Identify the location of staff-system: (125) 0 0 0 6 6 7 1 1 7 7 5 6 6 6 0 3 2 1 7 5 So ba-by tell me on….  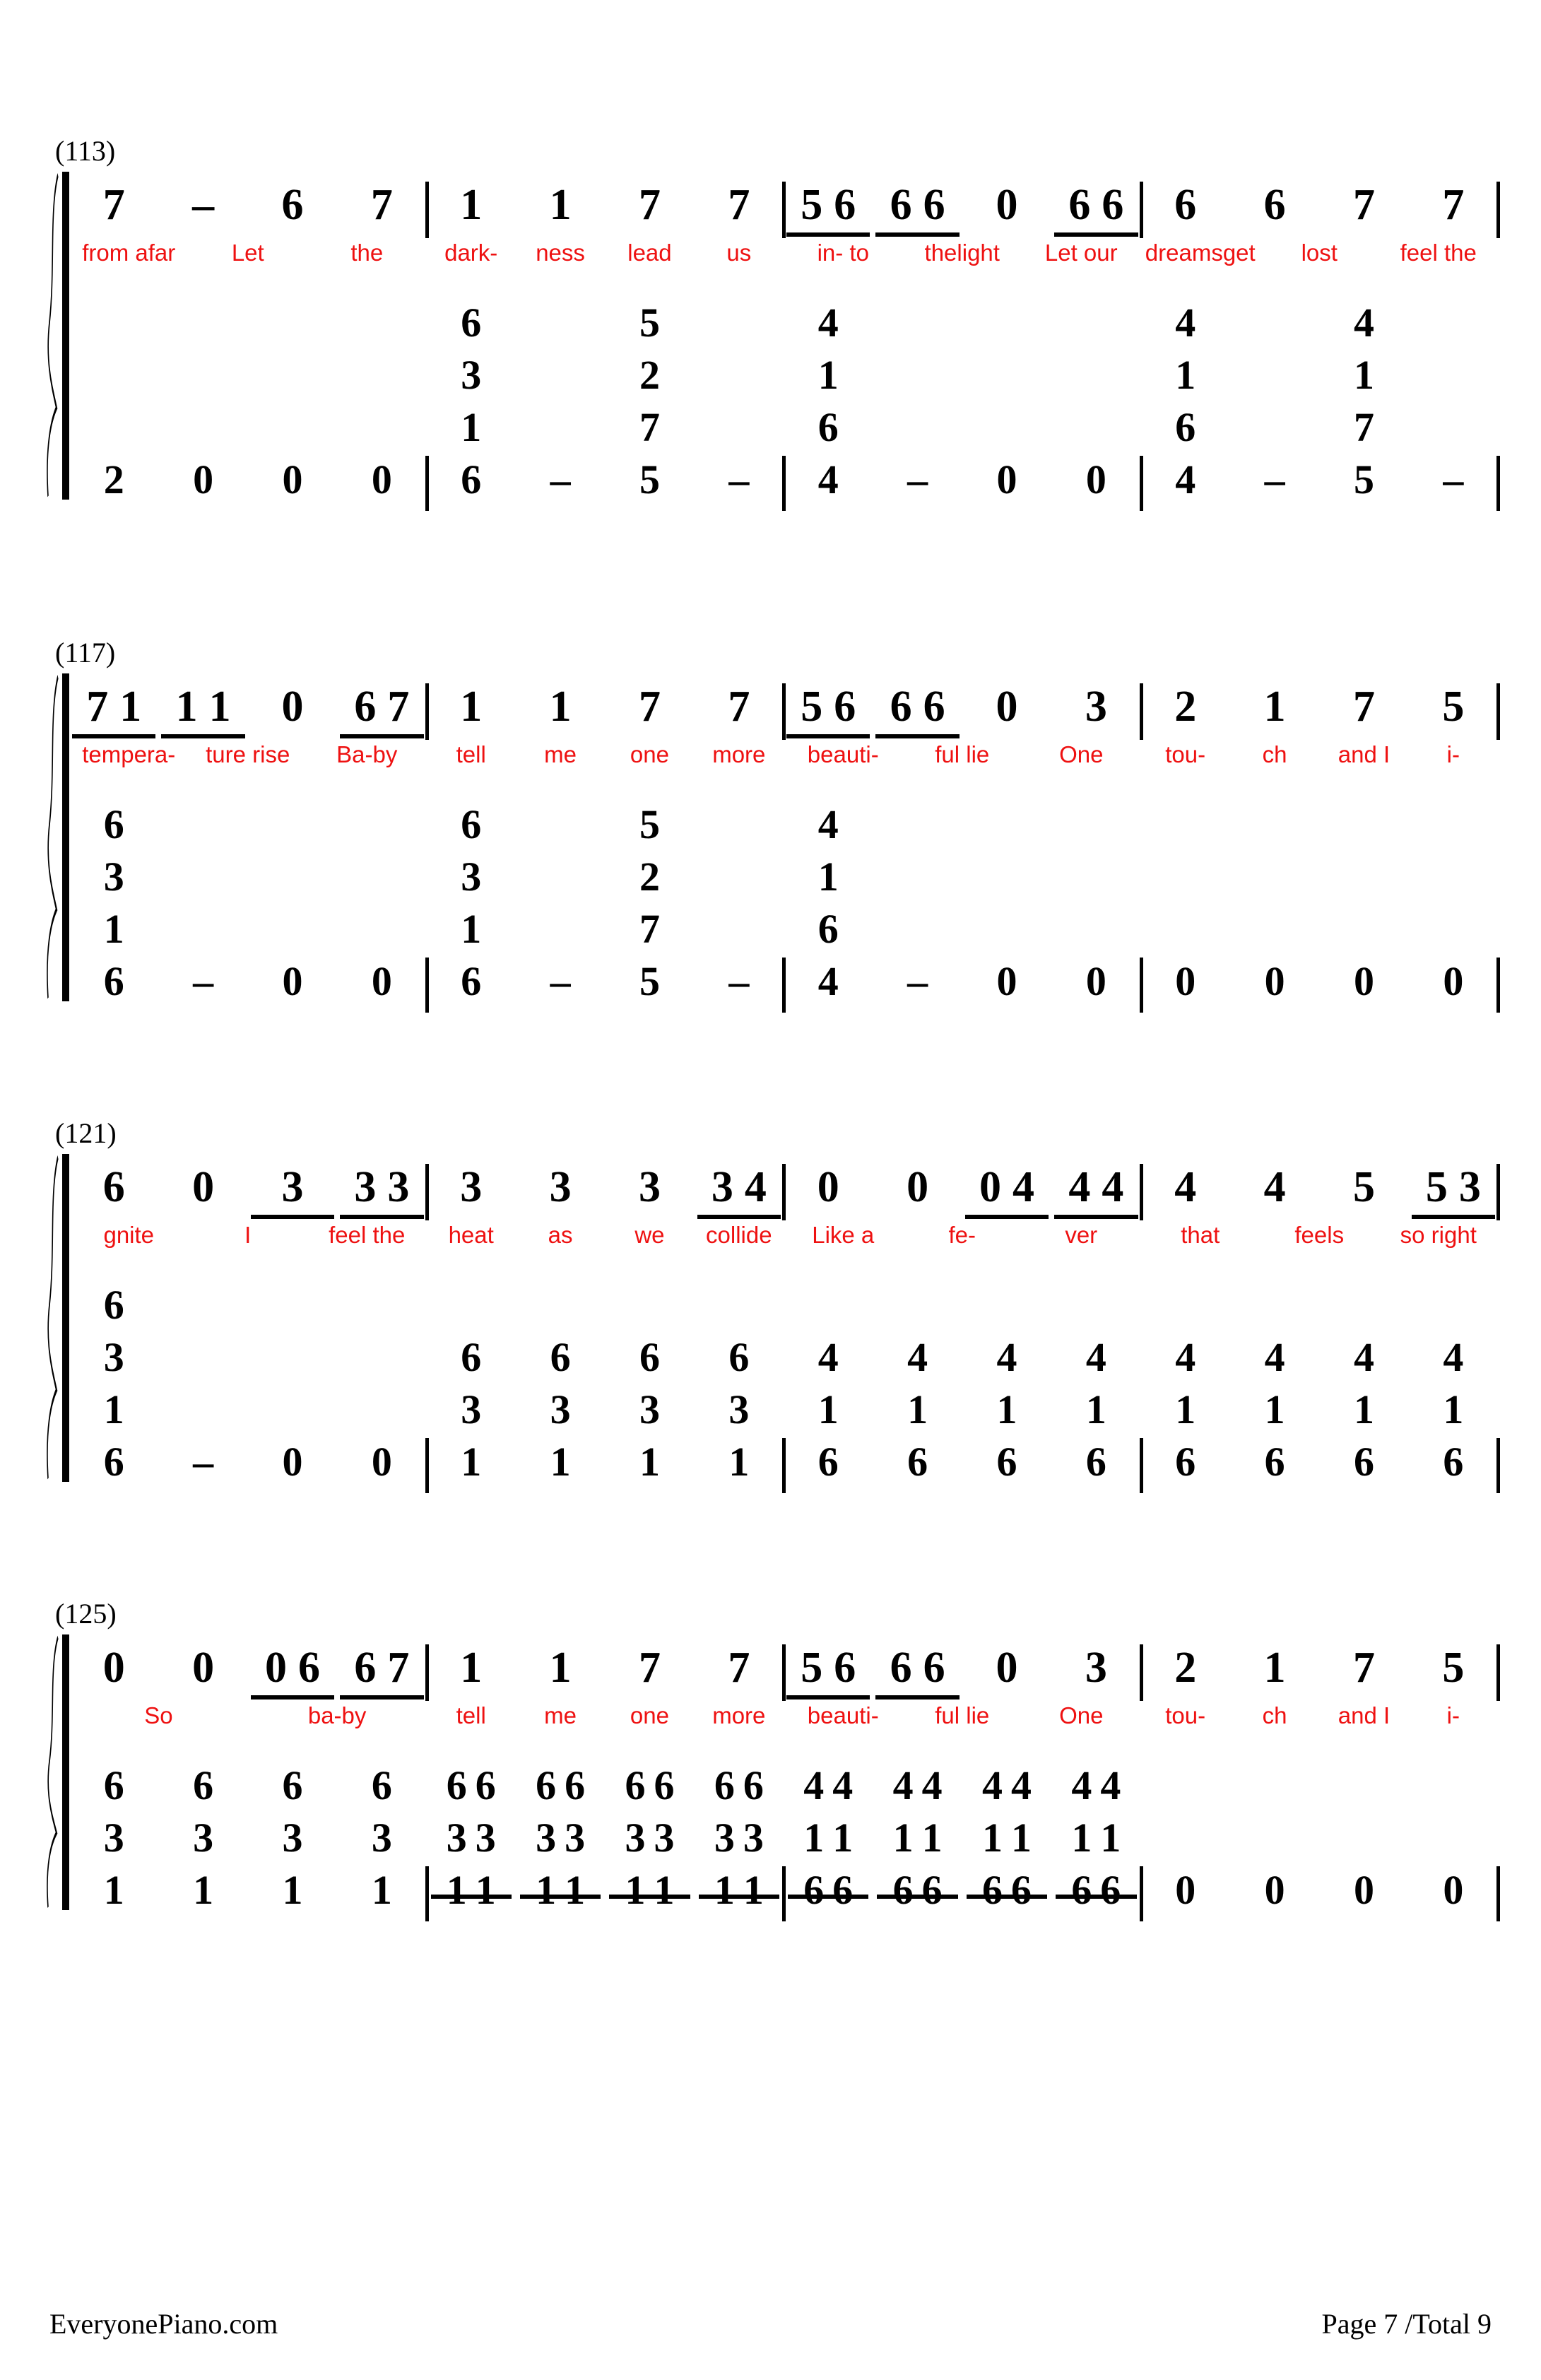
(771, 1759).